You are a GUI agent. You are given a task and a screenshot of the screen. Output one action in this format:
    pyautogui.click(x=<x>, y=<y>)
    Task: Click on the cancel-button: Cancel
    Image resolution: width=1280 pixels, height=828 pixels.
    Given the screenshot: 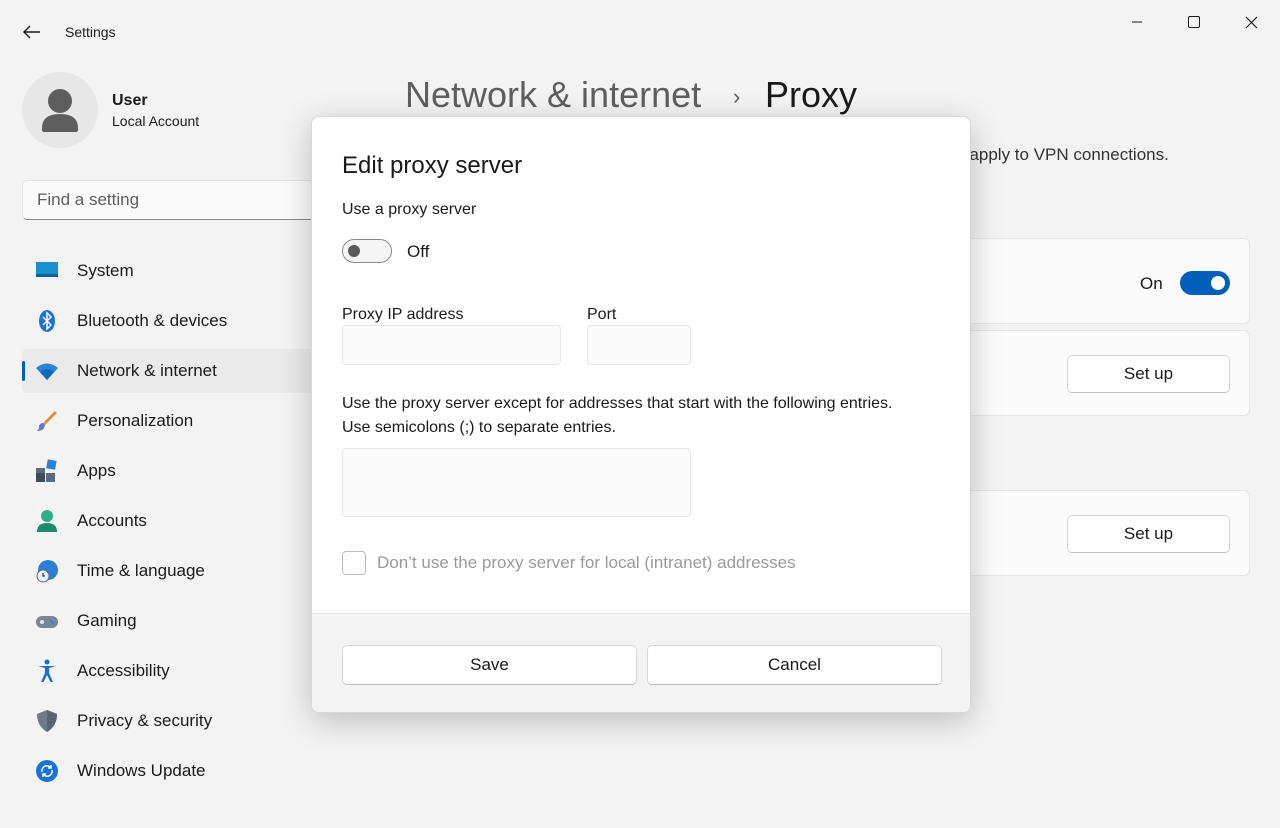 What is the action you would take?
    pyautogui.click(x=794, y=665)
    